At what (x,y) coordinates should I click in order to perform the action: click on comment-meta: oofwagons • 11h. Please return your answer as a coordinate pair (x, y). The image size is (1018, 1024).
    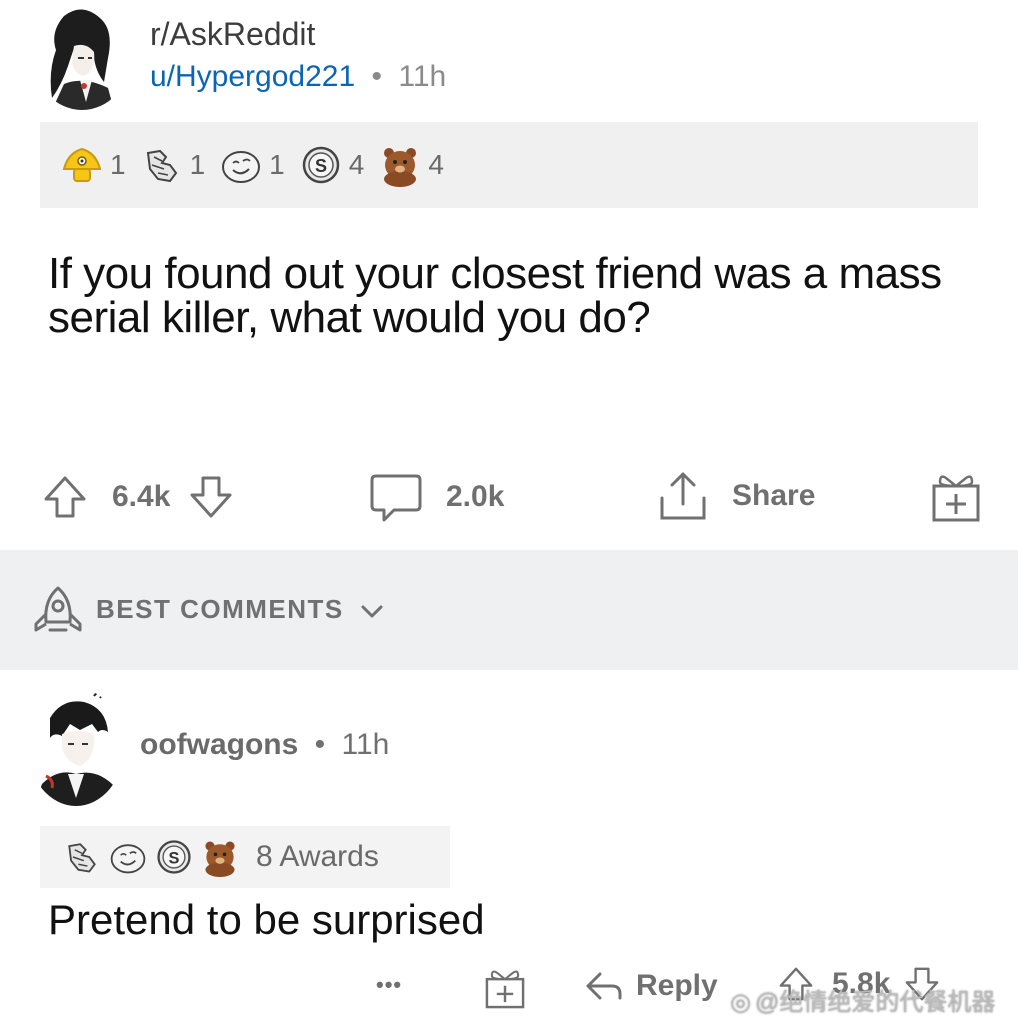
    Looking at the image, I should click on (264, 745).